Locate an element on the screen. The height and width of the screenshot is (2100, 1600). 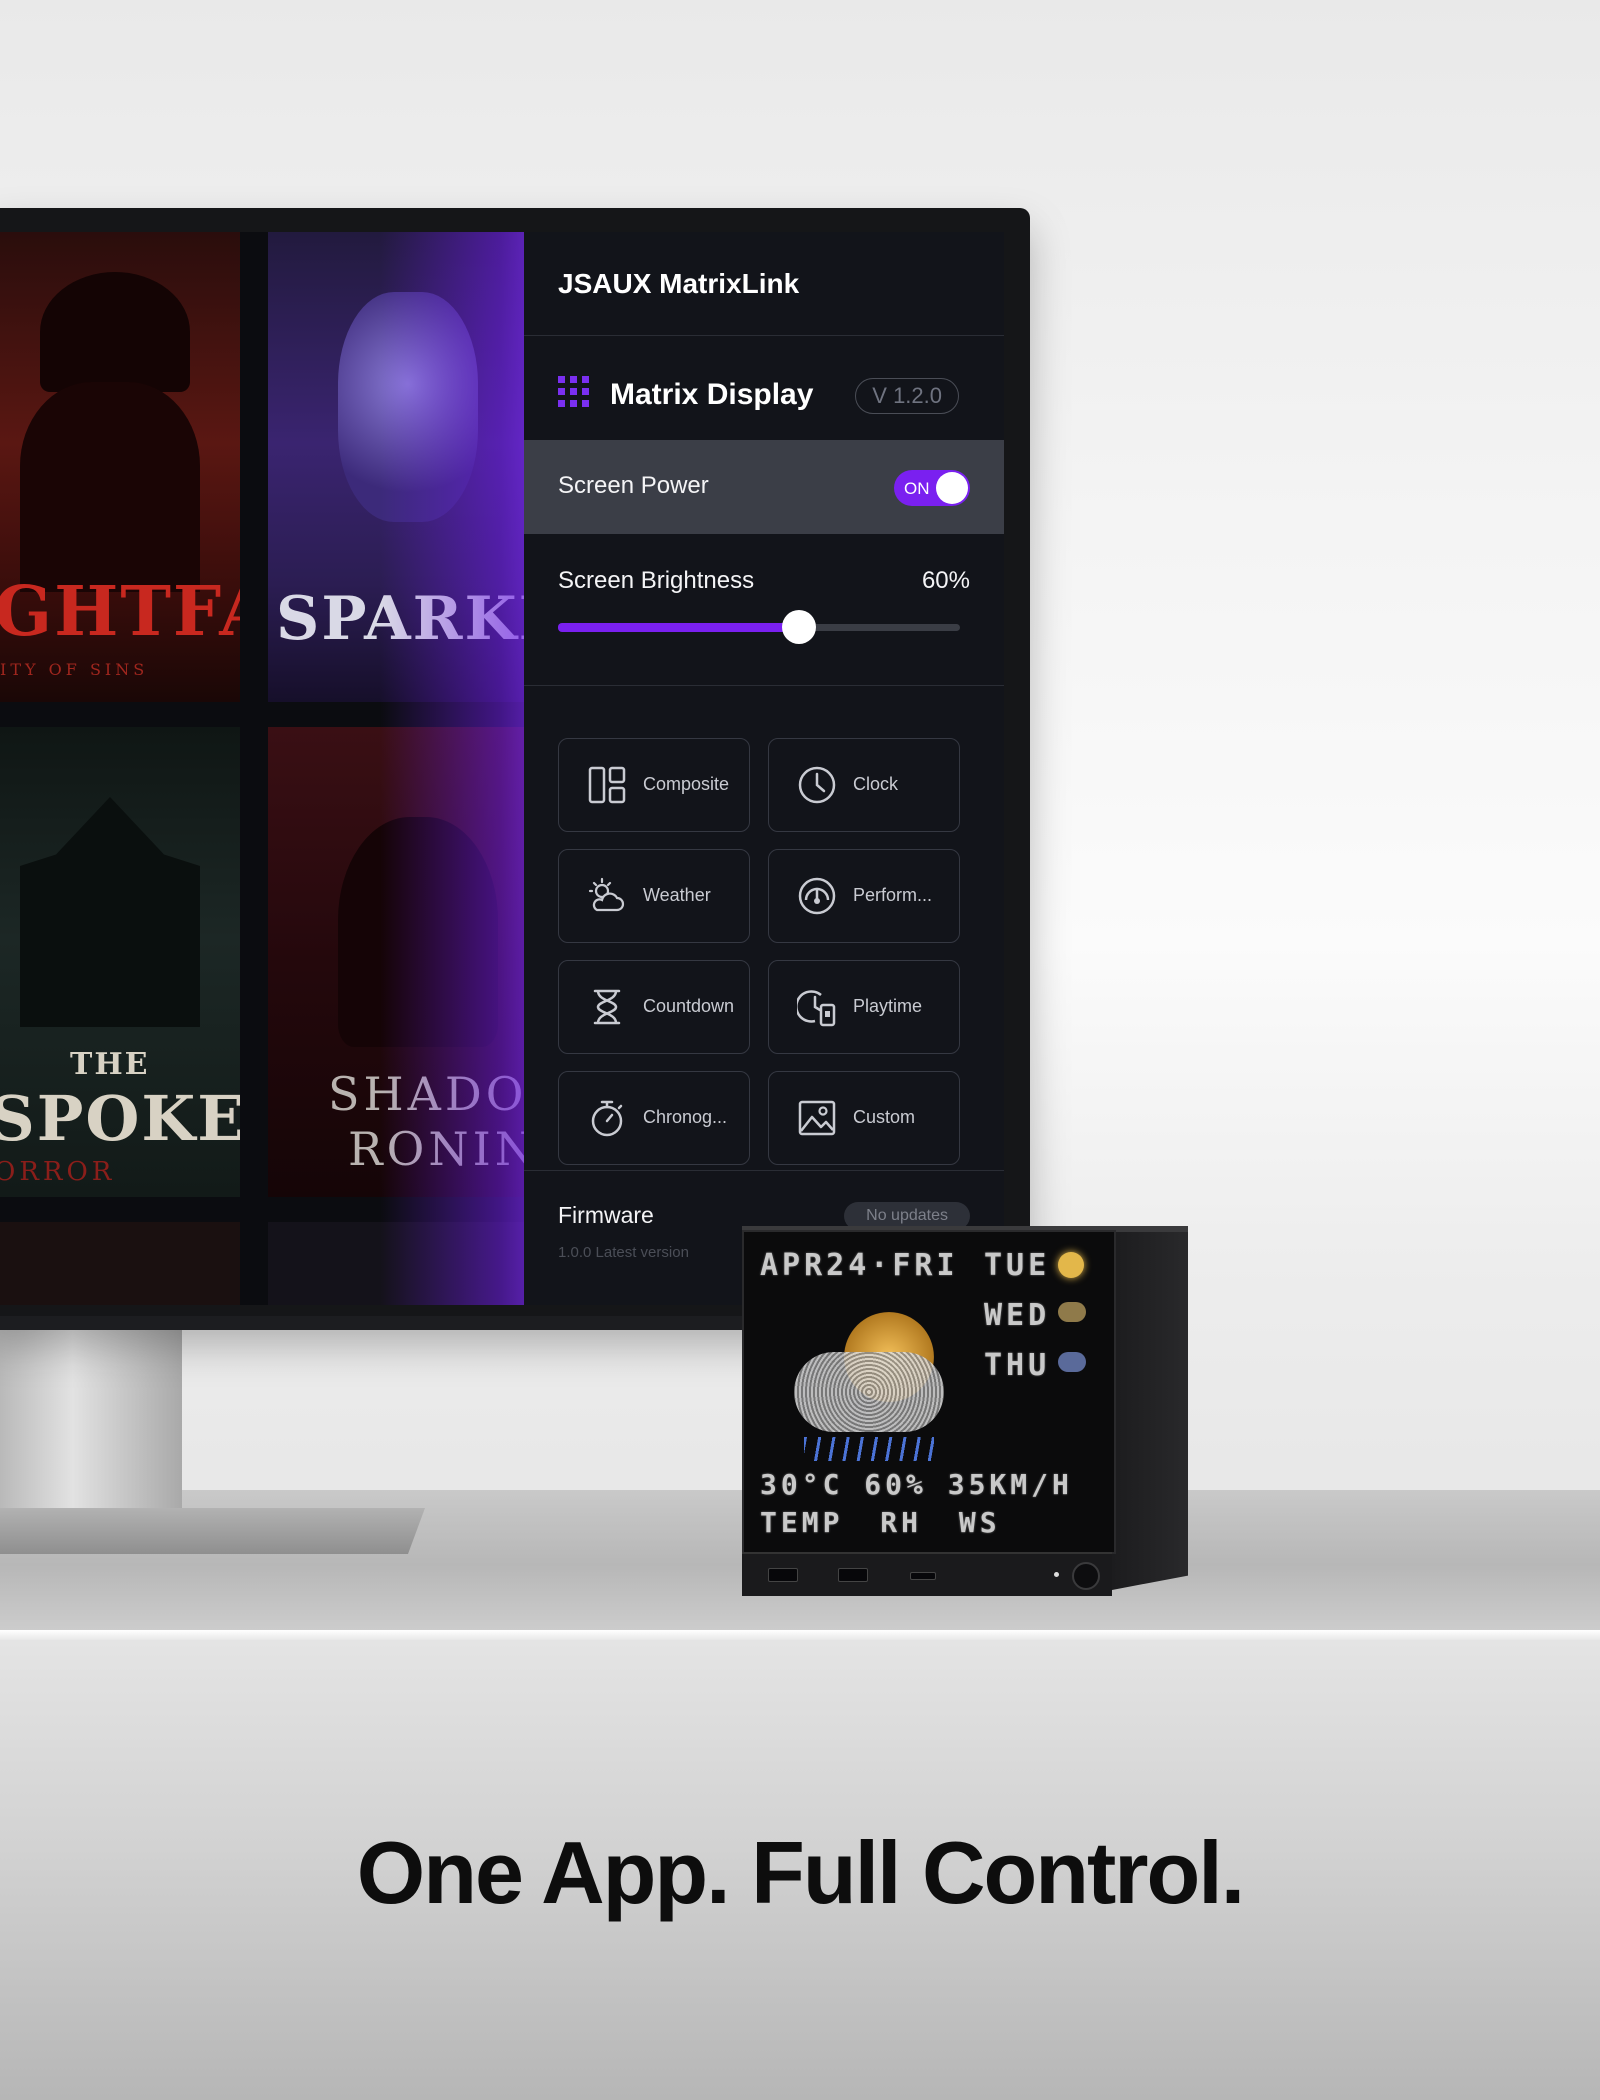
device-name: Matrix Display is located at coordinates (712, 394).